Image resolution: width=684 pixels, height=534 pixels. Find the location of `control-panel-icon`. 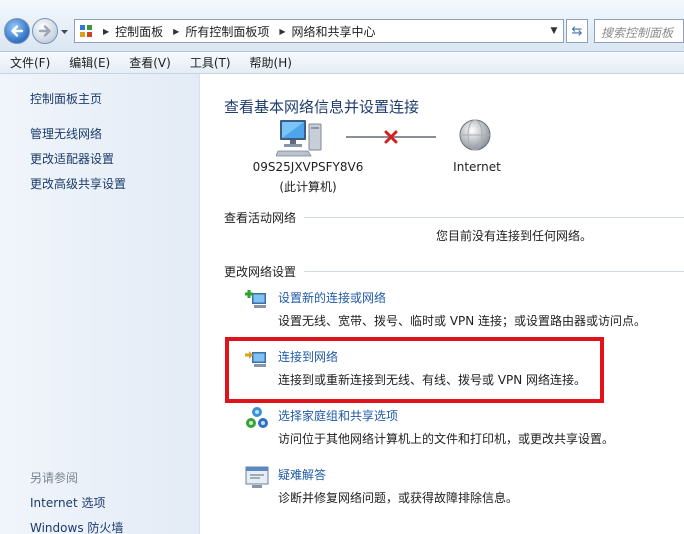

control-panel-icon is located at coordinates (86, 31).